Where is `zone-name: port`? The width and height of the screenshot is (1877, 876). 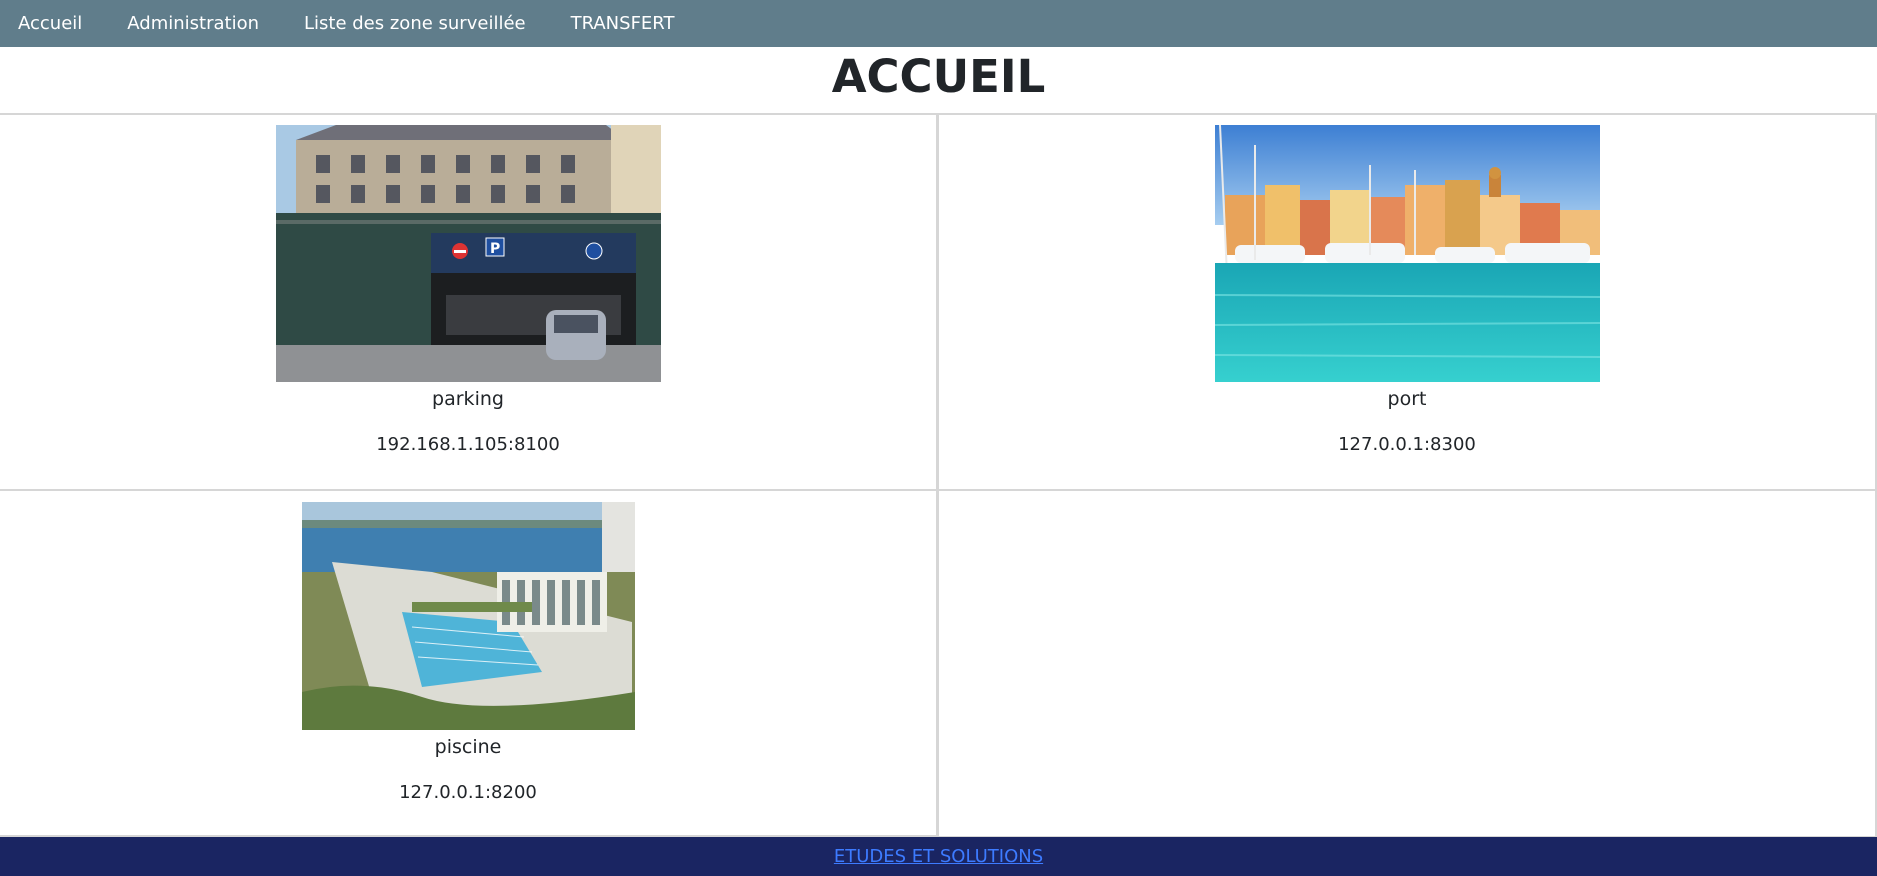 zone-name: port is located at coordinates (1407, 399).